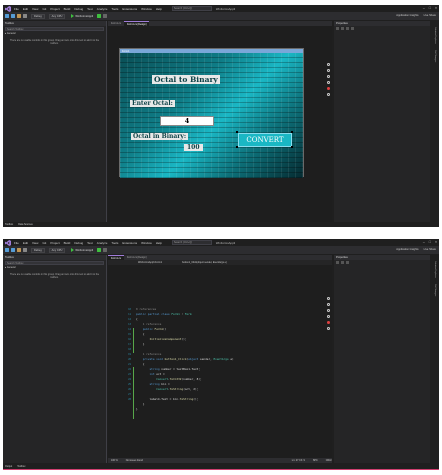 This screenshot has width=442, height=475. What do you see at coordinates (136, 23) in the screenshot?
I see `tab-form1-design: Form1.cs [Design]` at bounding box center [136, 23].